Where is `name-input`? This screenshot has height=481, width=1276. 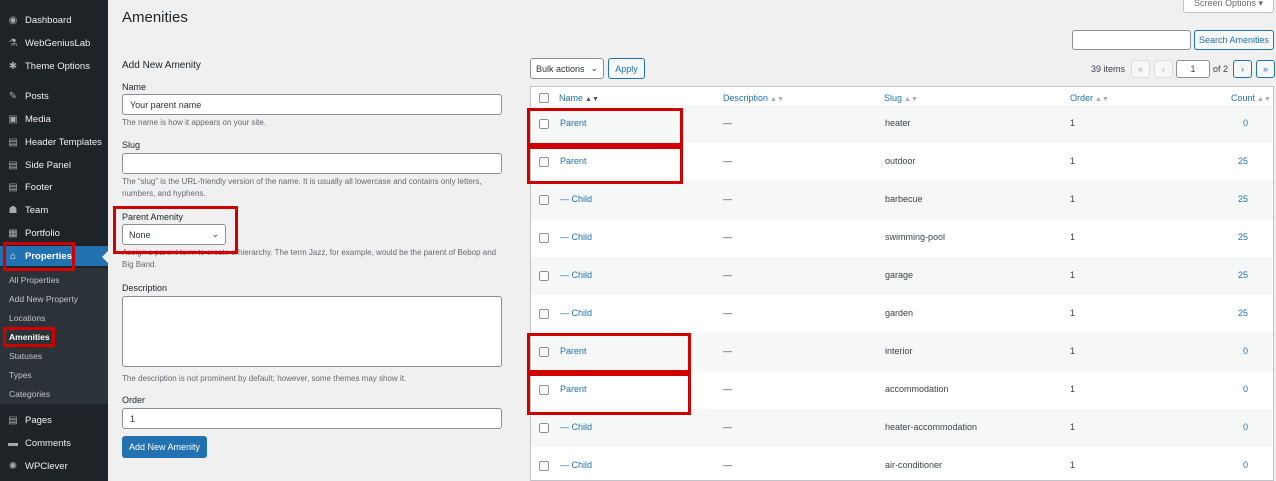 name-input is located at coordinates (312, 104).